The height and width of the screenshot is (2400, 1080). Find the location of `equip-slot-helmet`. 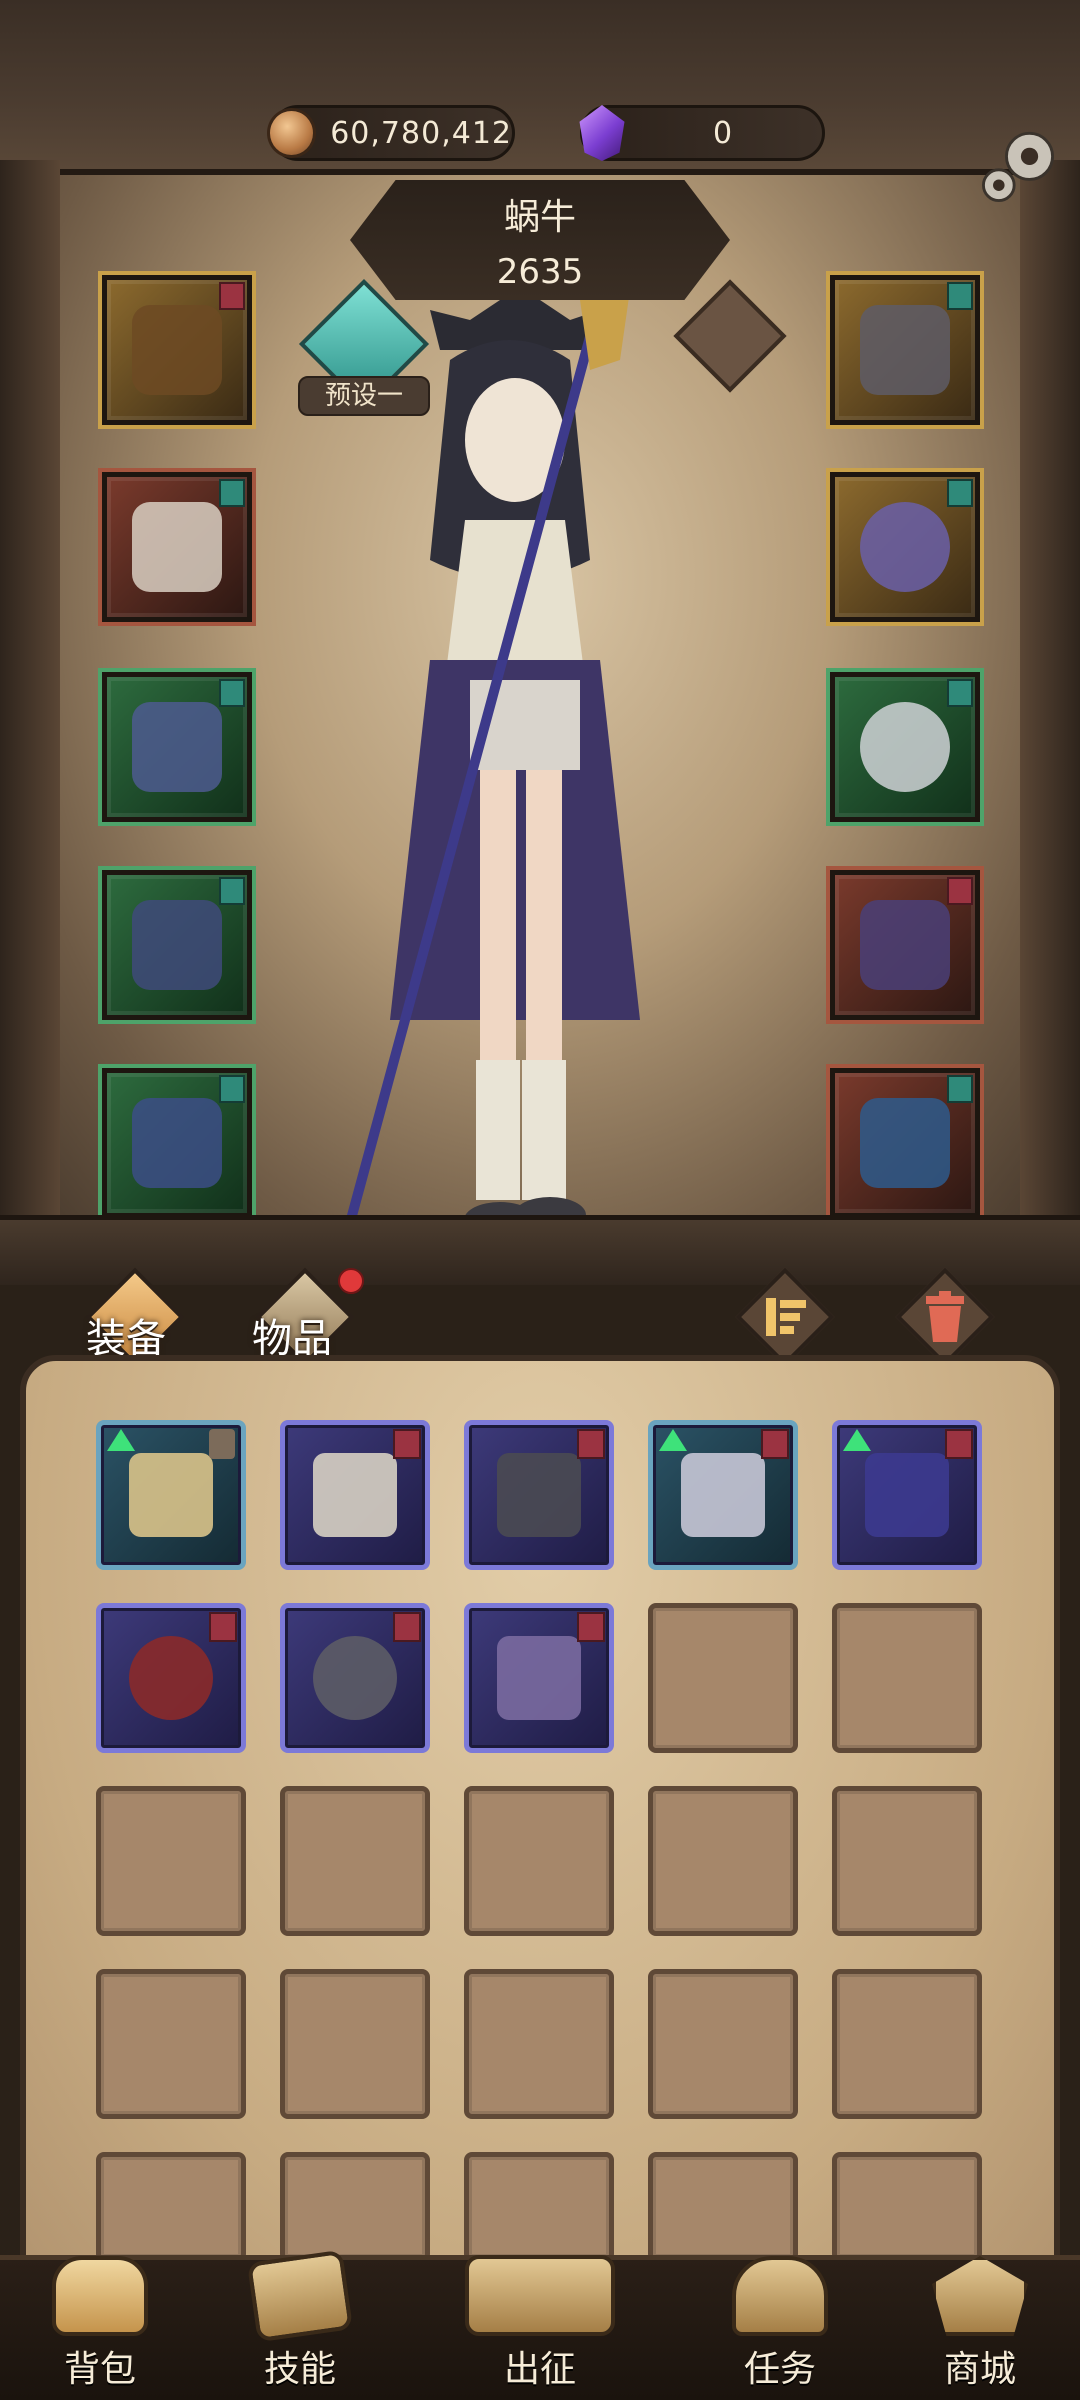

equip-slot-helmet is located at coordinates (177, 350).